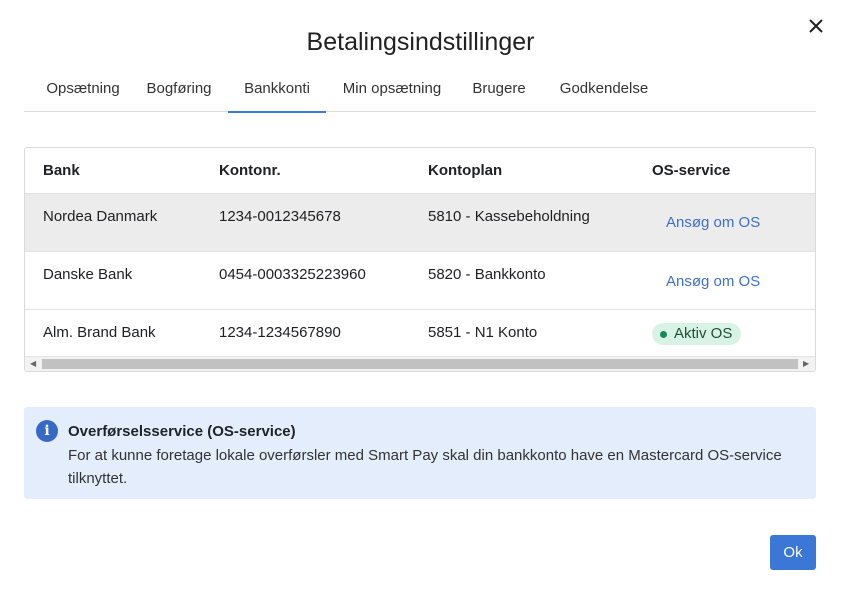 The height and width of the screenshot is (594, 841). Describe the element at coordinates (292, 274) in the screenshot. I see `account-number: 0454-0003325223960` at that location.